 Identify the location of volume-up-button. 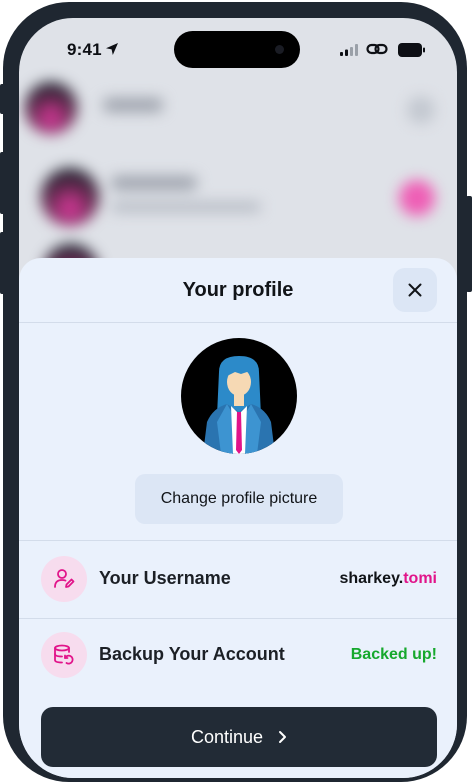
(3, 183).